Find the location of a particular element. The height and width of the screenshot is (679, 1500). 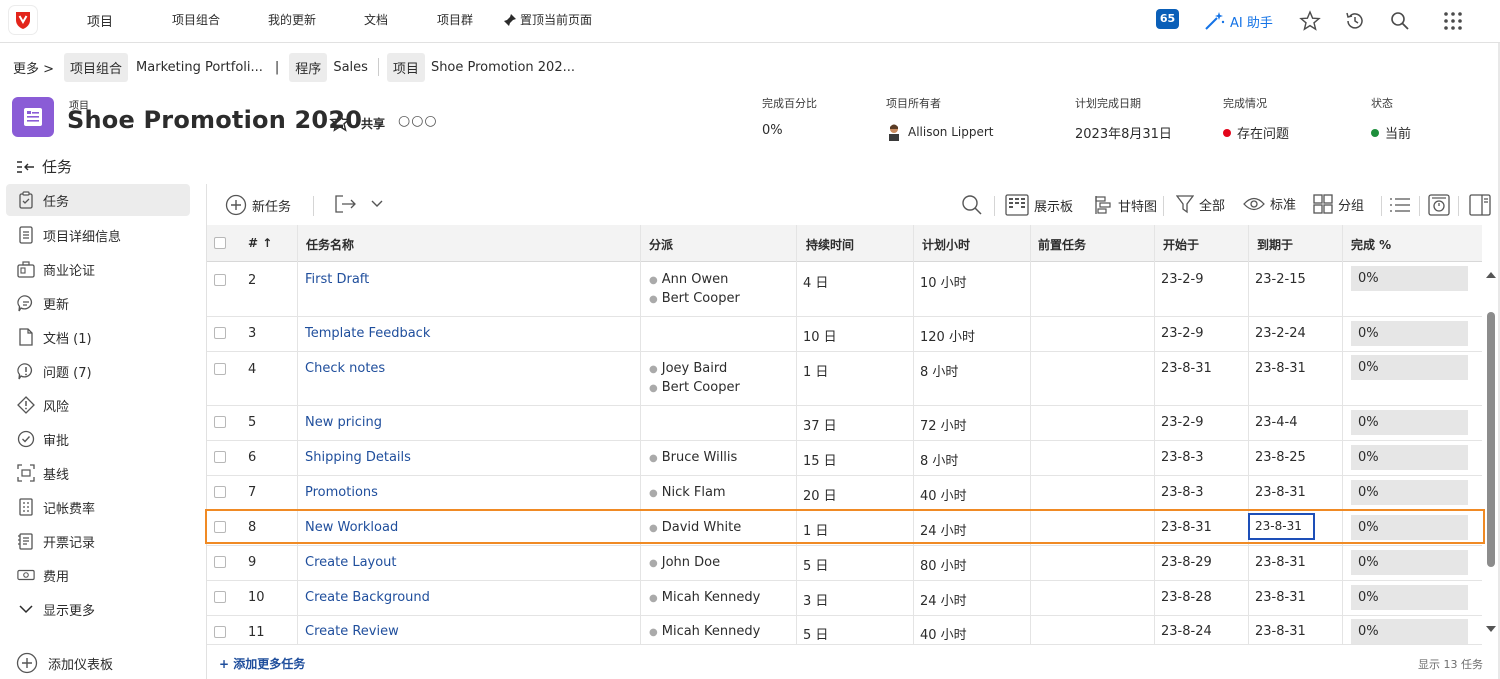

table-scrollbar is located at coordinates (1491, 453).